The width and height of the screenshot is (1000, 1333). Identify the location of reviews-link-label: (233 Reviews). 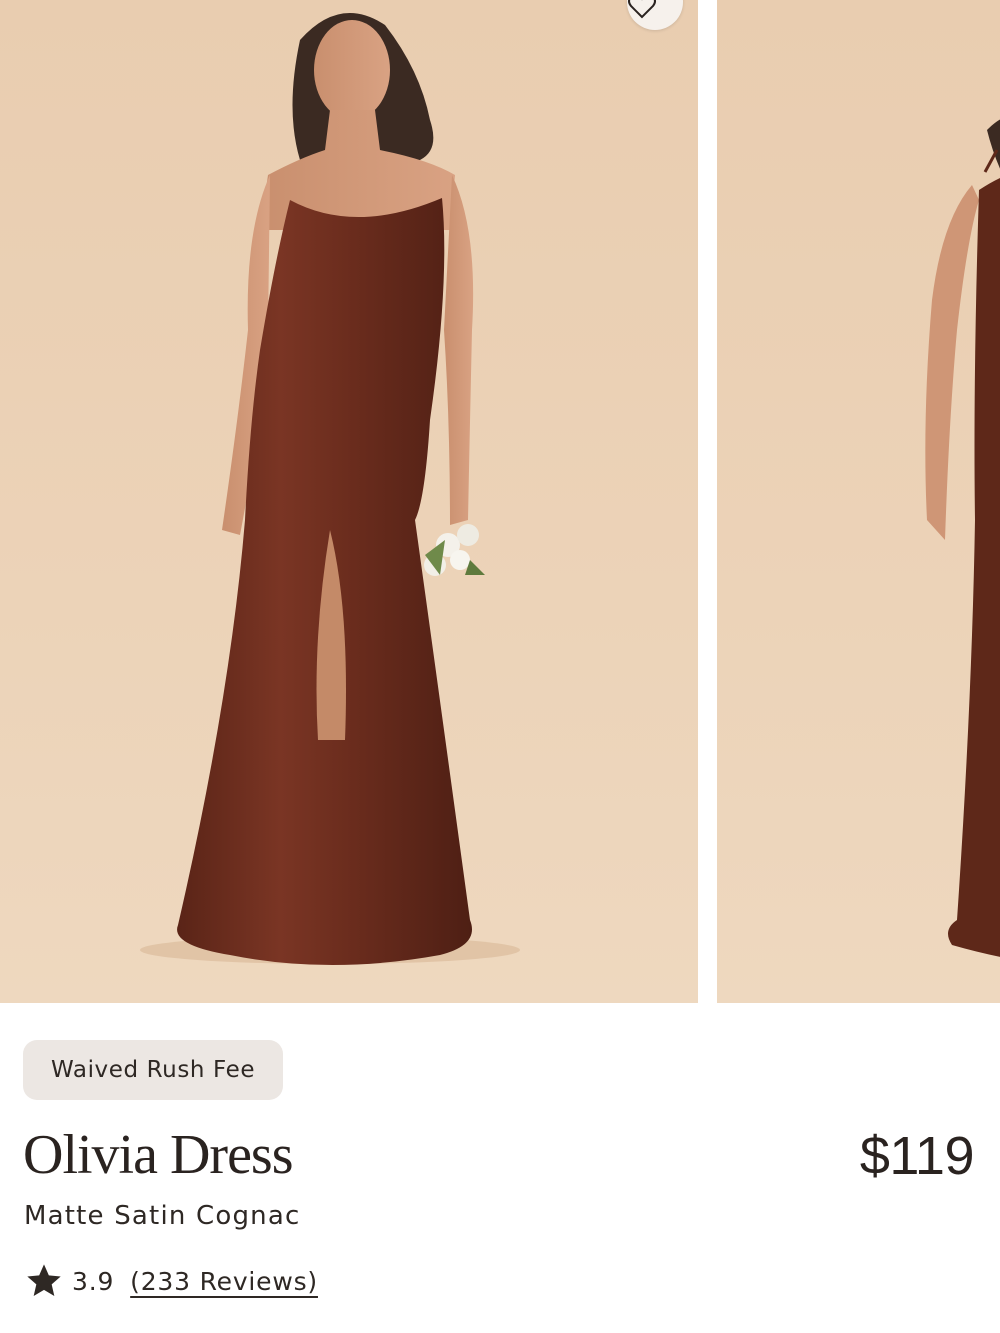
(224, 1281).